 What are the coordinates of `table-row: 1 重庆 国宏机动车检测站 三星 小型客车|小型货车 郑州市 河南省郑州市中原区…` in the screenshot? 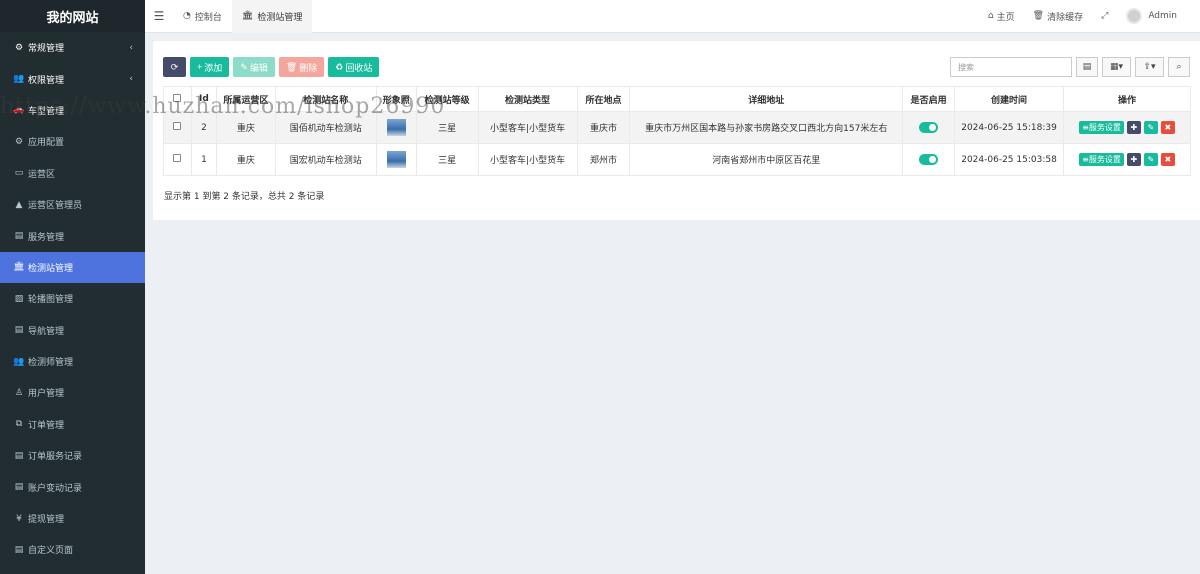 It's located at (677, 159).